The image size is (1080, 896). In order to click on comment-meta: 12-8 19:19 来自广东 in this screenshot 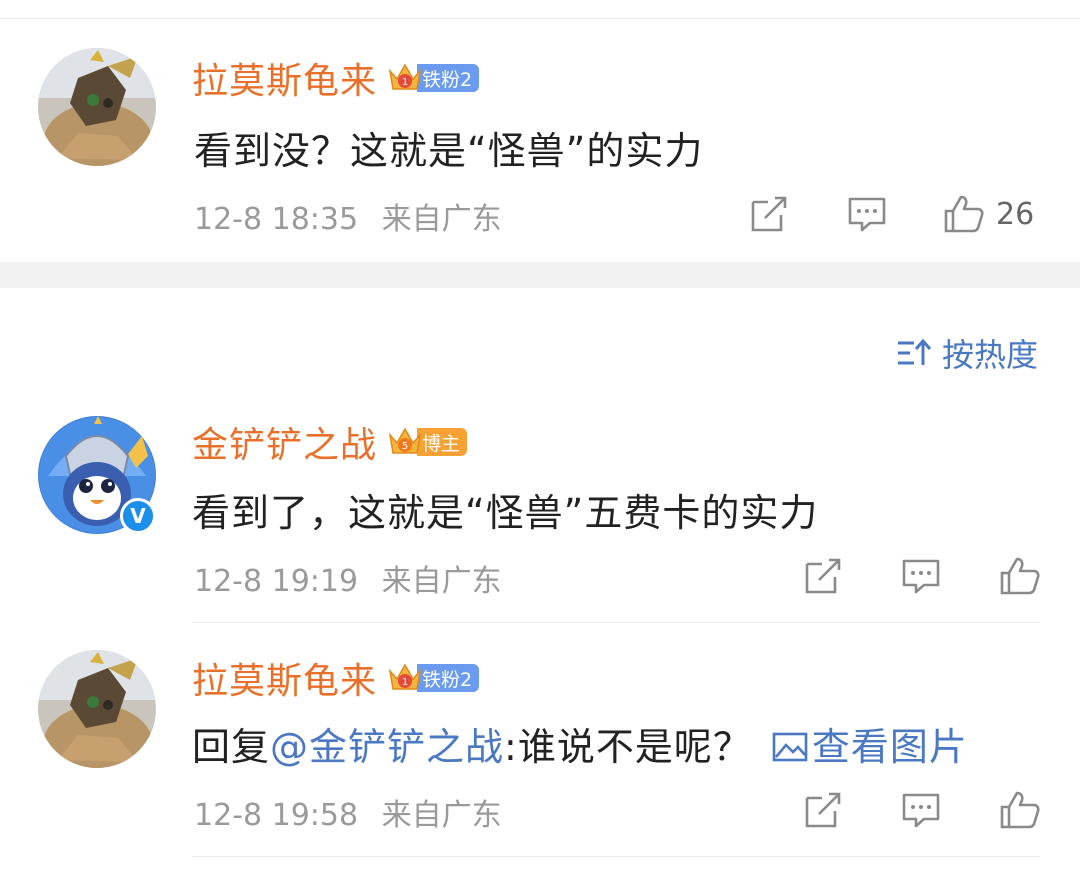, I will do `click(348, 578)`.